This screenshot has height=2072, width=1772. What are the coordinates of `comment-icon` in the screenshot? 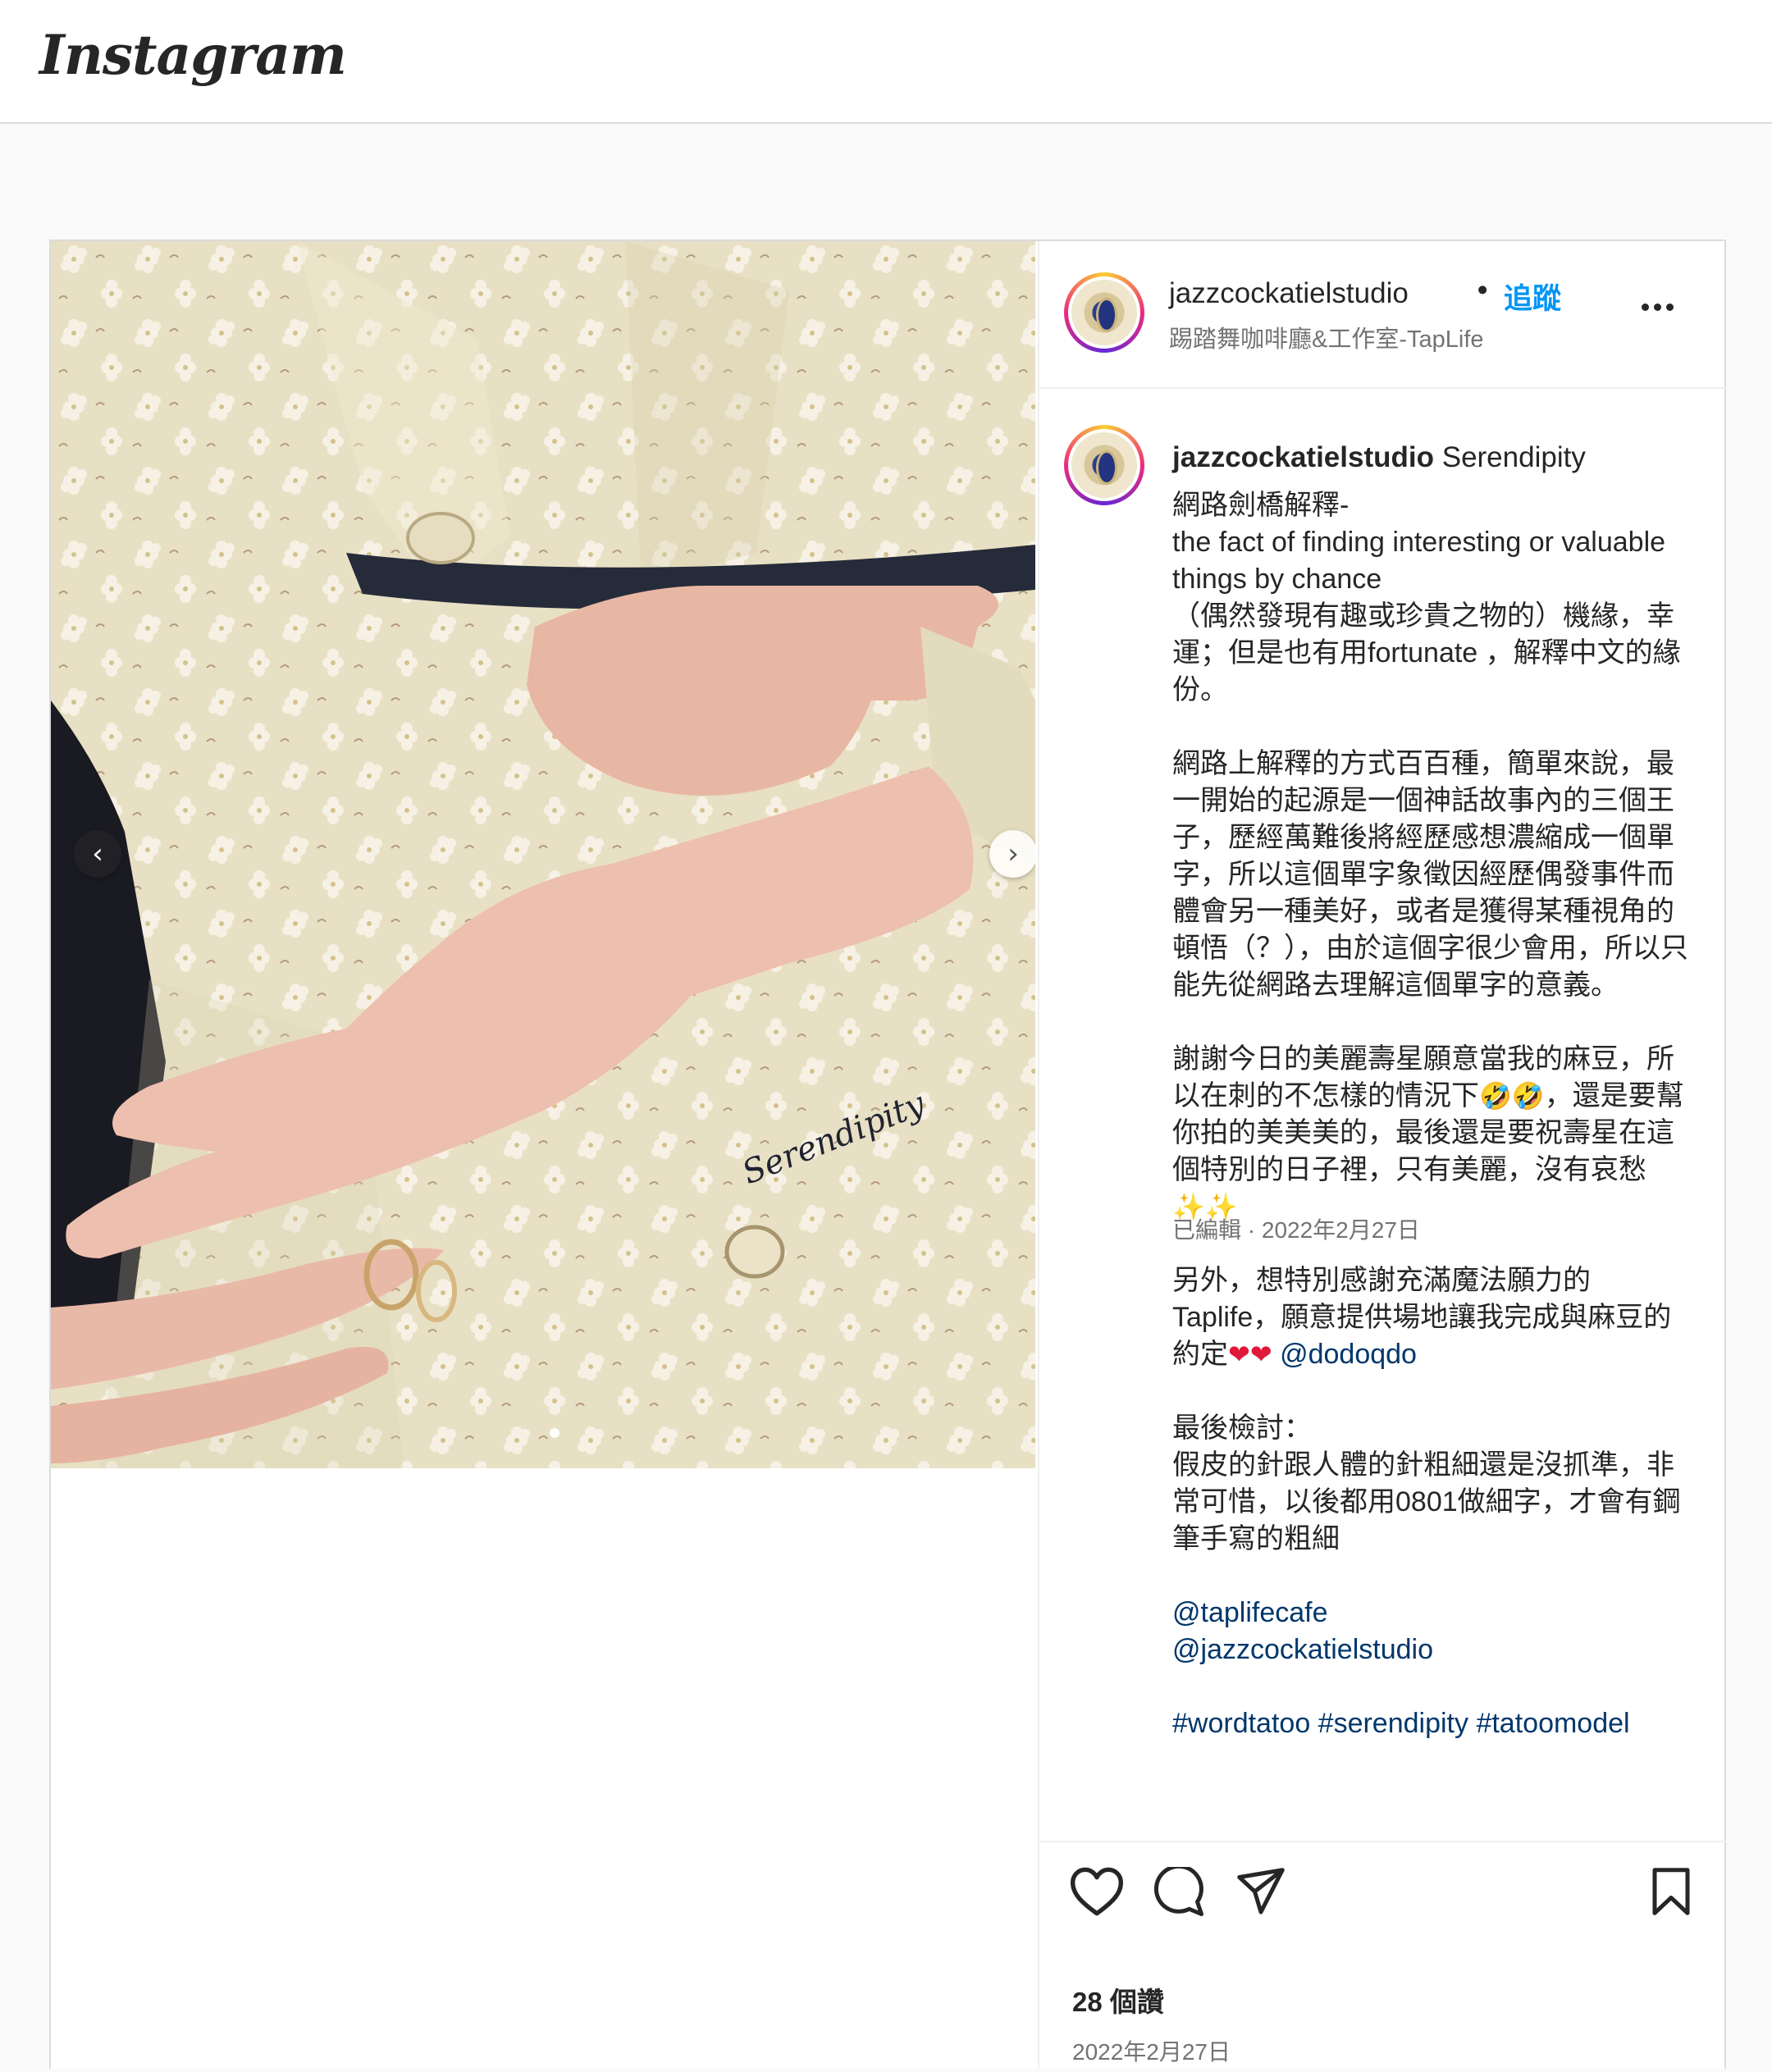 It's located at (1179, 1892).